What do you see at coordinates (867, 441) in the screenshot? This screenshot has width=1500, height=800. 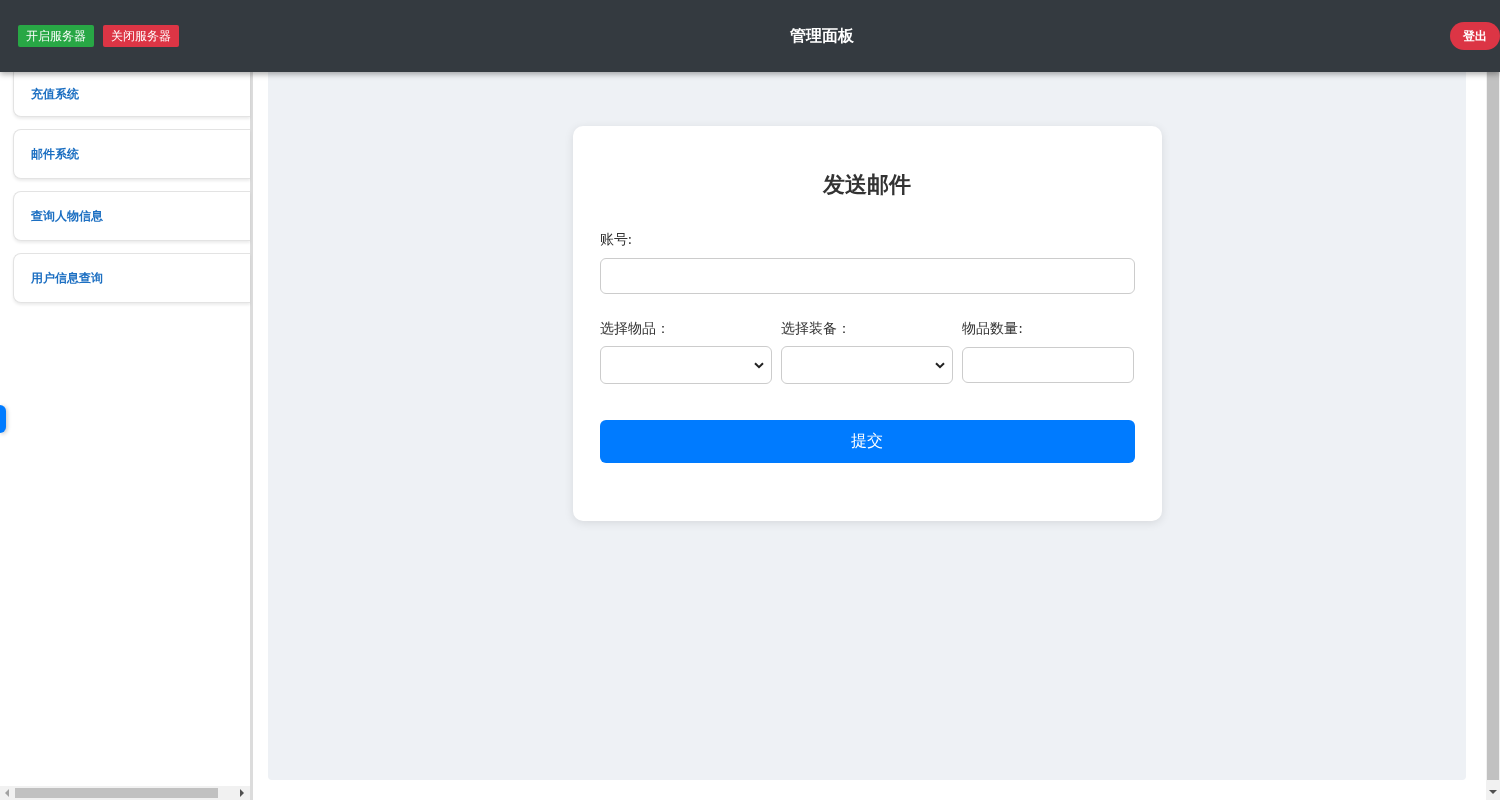 I see `submit-button: 提交` at bounding box center [867, 441].